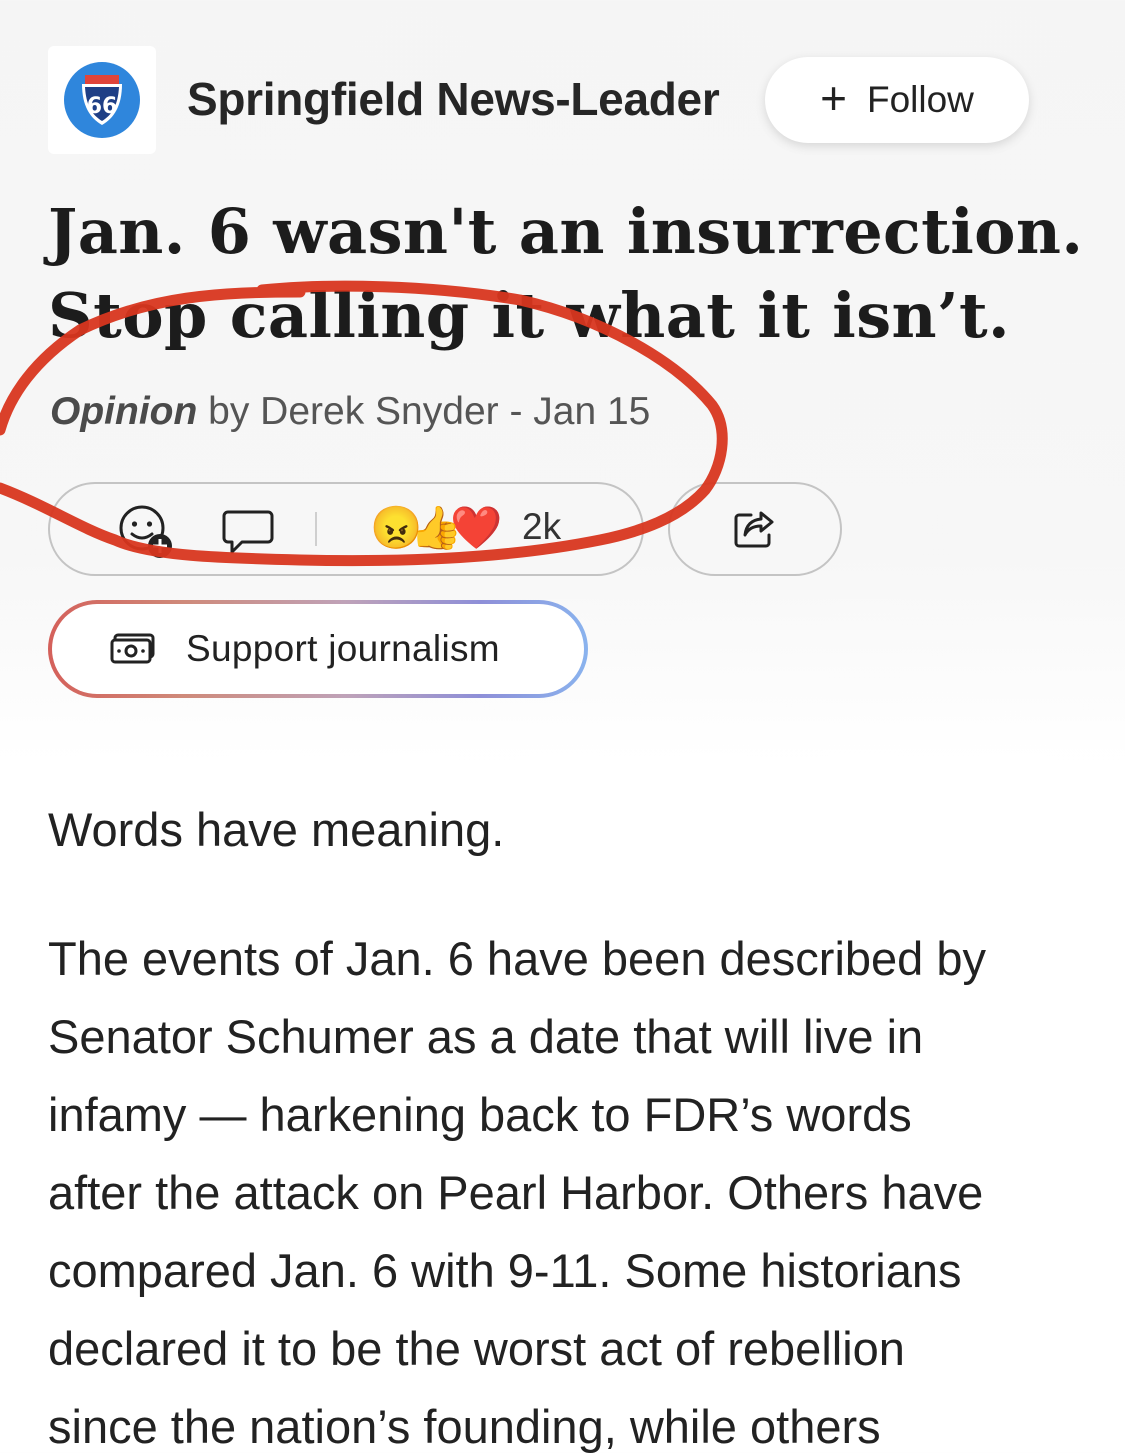 The image size is (1125, 1453). What do you see at coordinates (343, 648) in the screenshot?
I see `support-journalism-label: Support journalism` at bounding box center [343, 648].